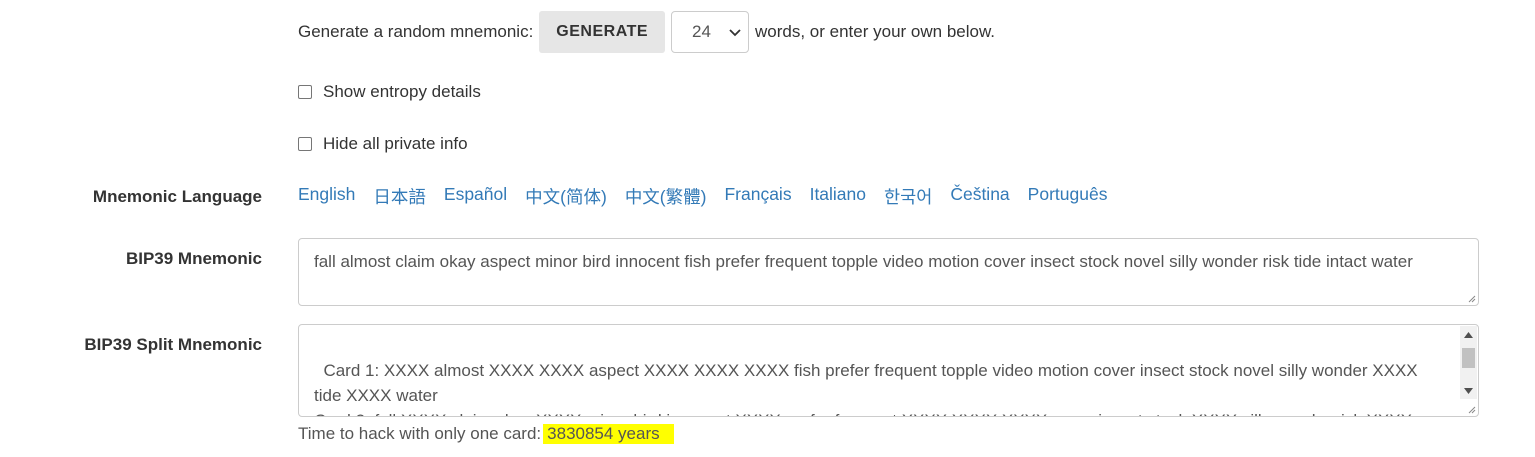 This screenshot has width=1535, height=457. What do you see at coordinates (193, 258) in the screenshot?
I see `bip39-mnemonic-label: BIP39 Mnemonic` at bounding box center [193, 258].